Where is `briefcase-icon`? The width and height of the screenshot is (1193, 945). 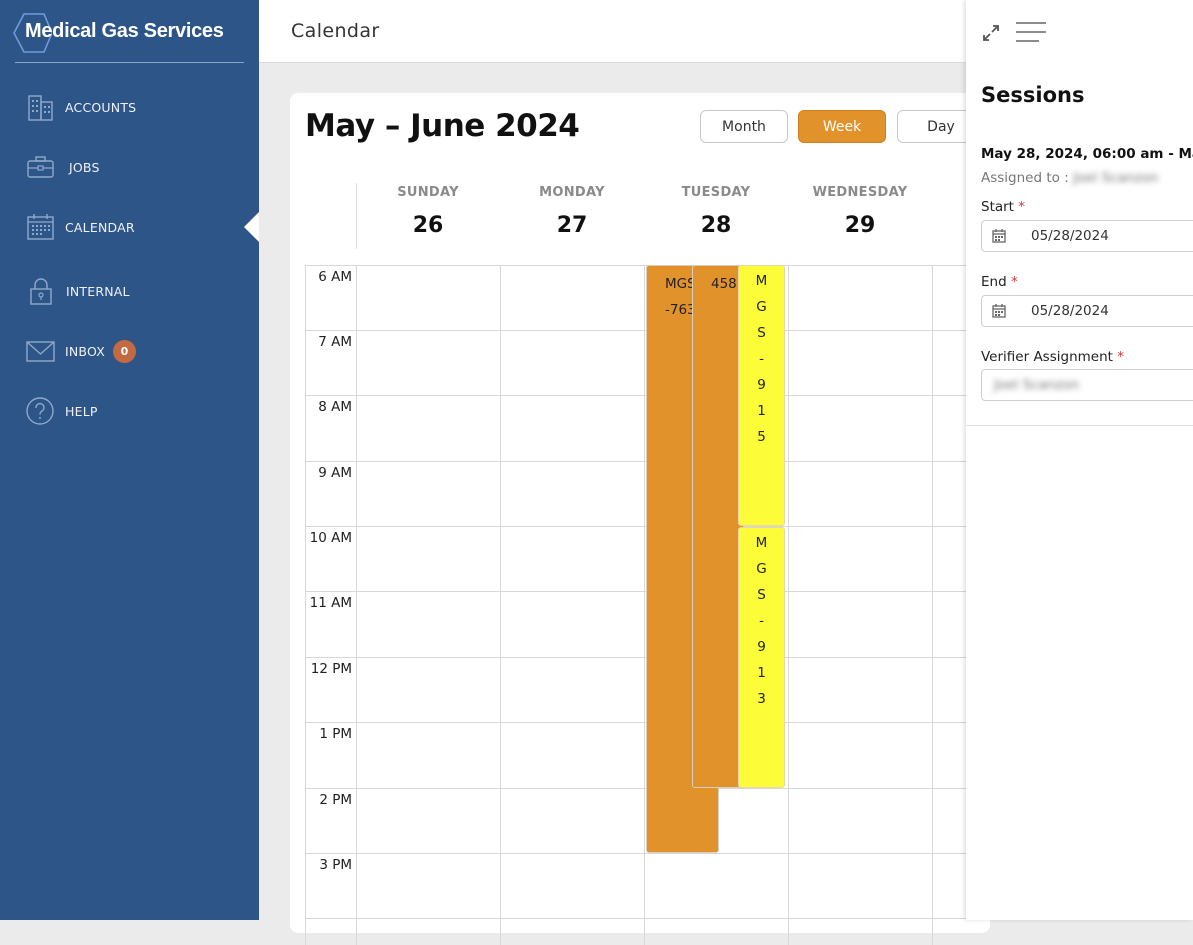 briefcase-icon is located at coordinates (40, 167).